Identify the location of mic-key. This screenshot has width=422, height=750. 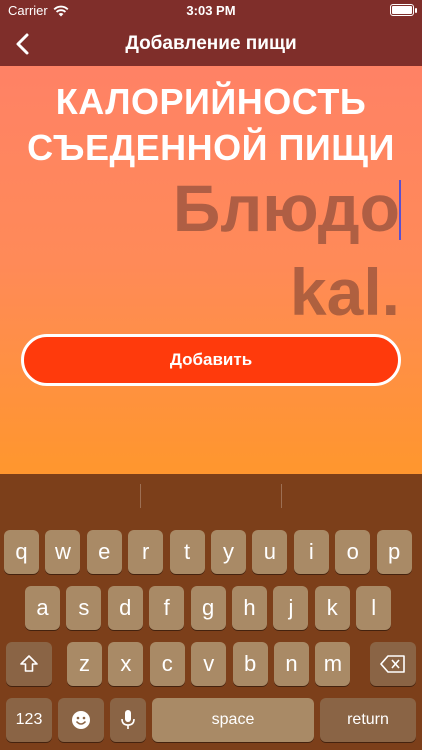
(128, 720).